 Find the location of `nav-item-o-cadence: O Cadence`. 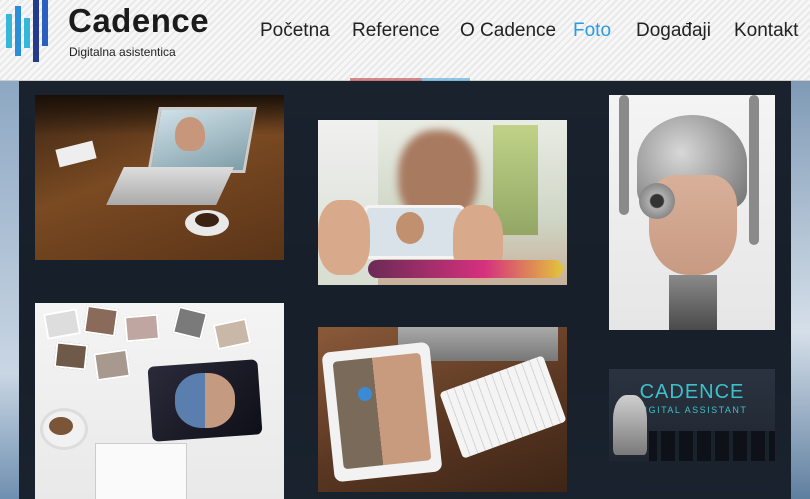

nav-item-o-cadence: O Cadence is located at coordinates (508, 31).